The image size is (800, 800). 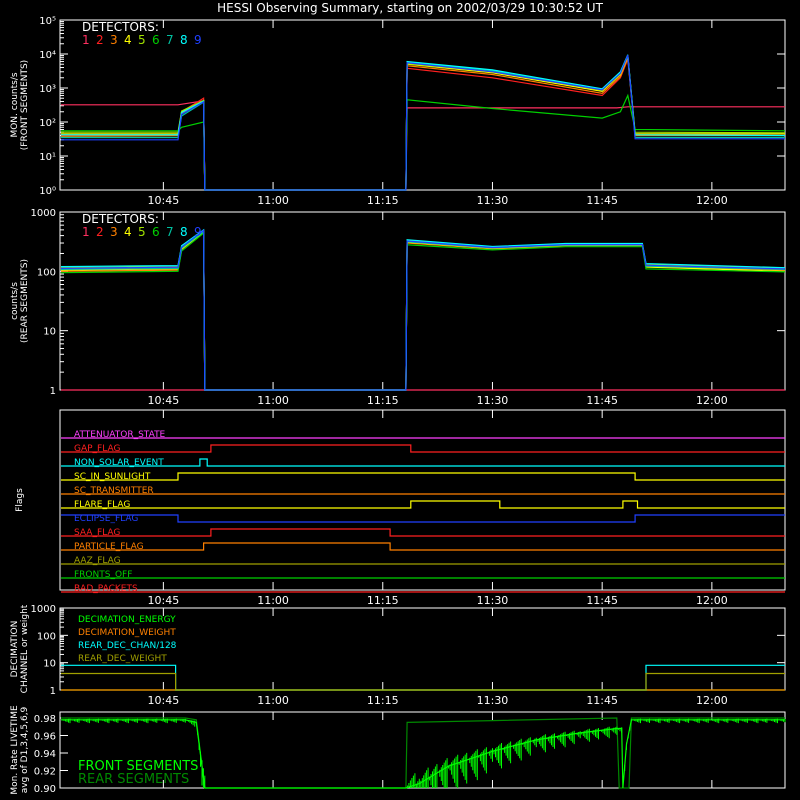 I want to click on front-legend-number: 1, so click(x=86, y=40).